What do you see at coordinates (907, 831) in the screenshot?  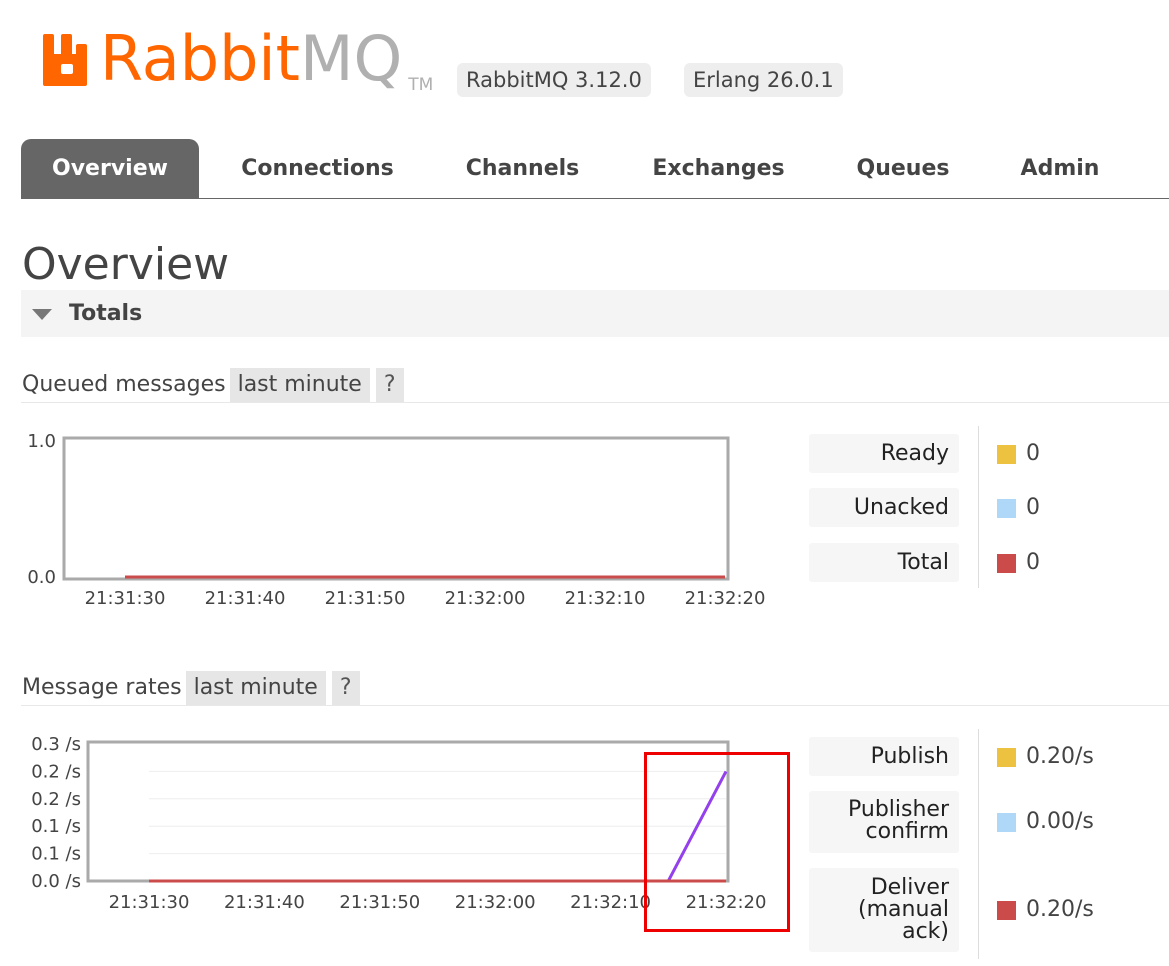 I see `legend-label-line: confirm` at bounding box center [907, 831].